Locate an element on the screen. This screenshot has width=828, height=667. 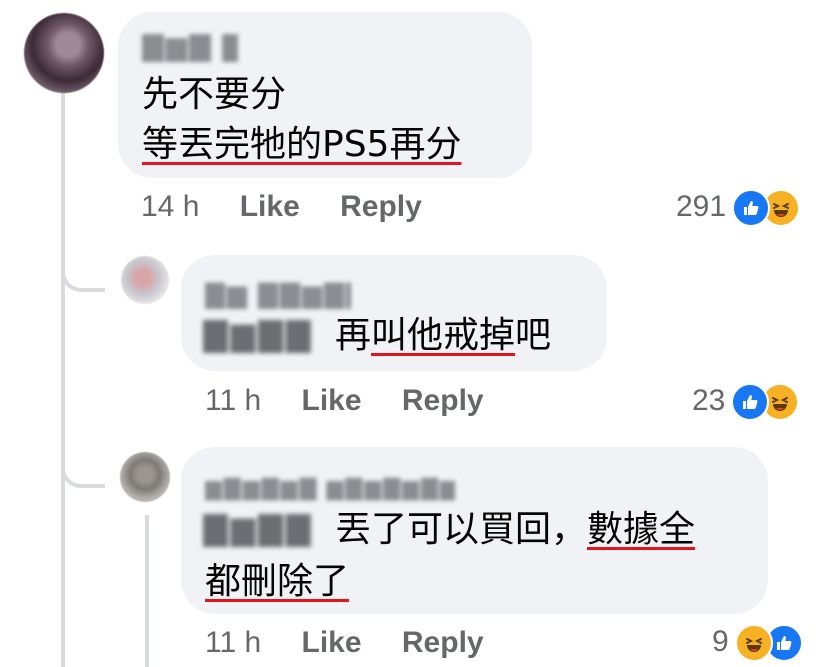
reaction-summary: 23 is located at coordinates (746, 401).